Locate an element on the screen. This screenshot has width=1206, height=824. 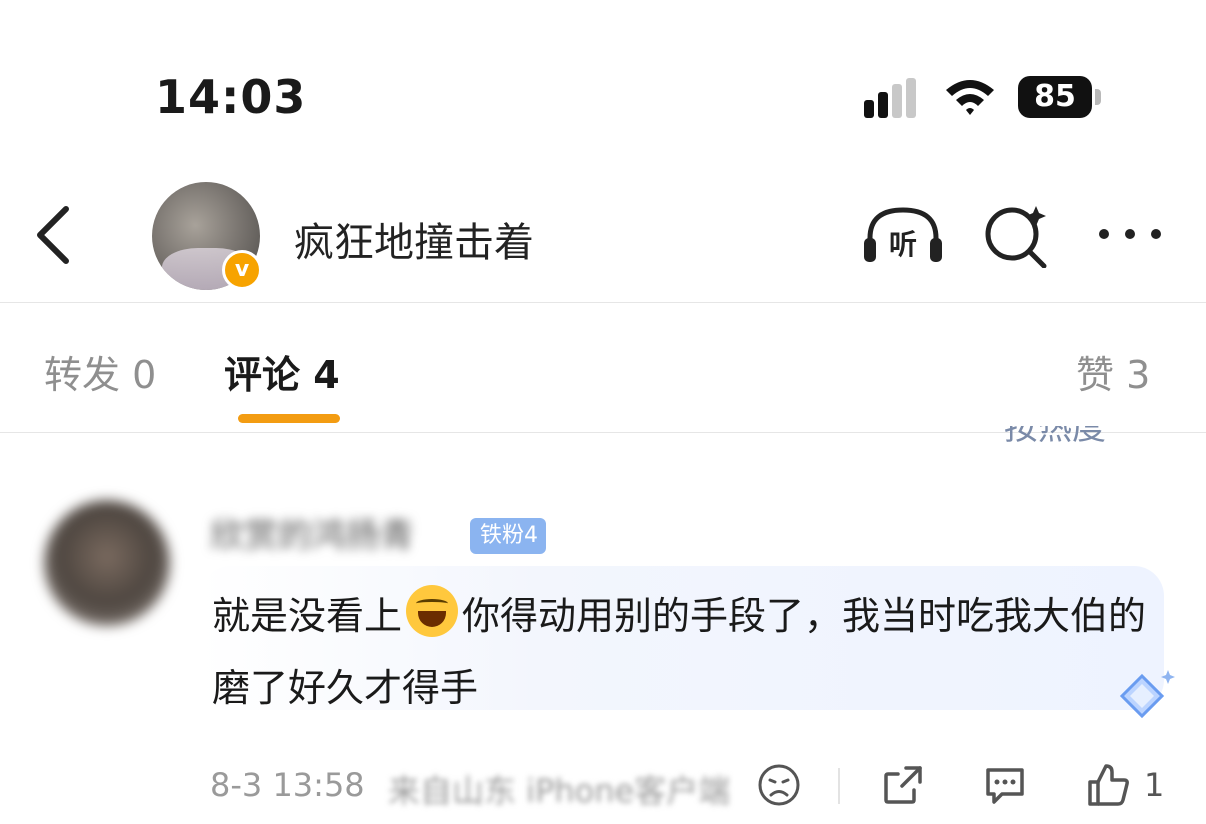
share-icon is located at coordinates (903, 785).